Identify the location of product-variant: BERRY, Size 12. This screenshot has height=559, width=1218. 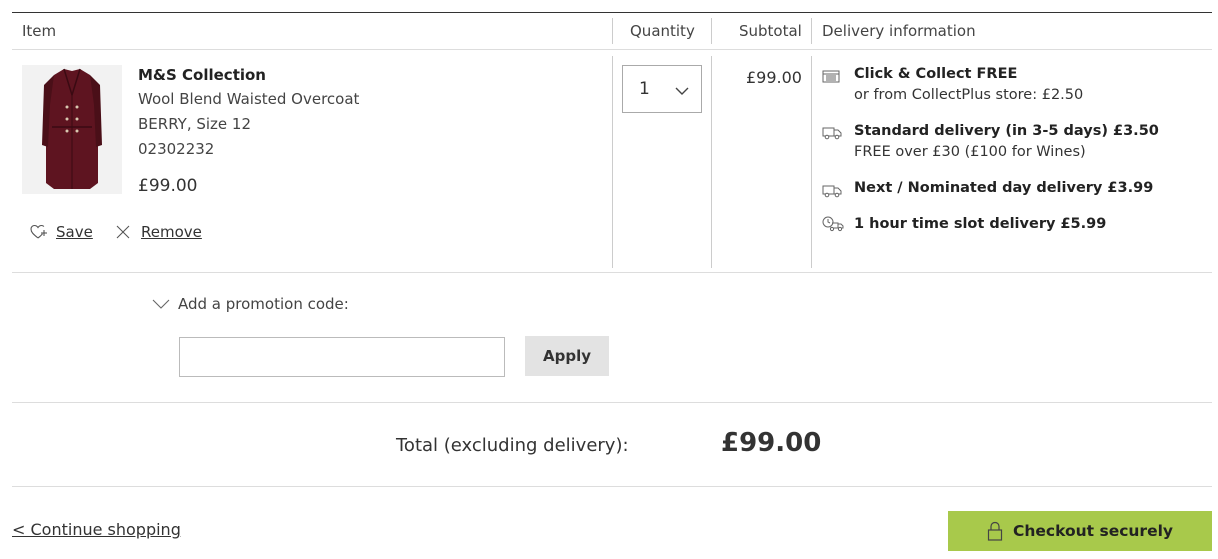
(194, 124).